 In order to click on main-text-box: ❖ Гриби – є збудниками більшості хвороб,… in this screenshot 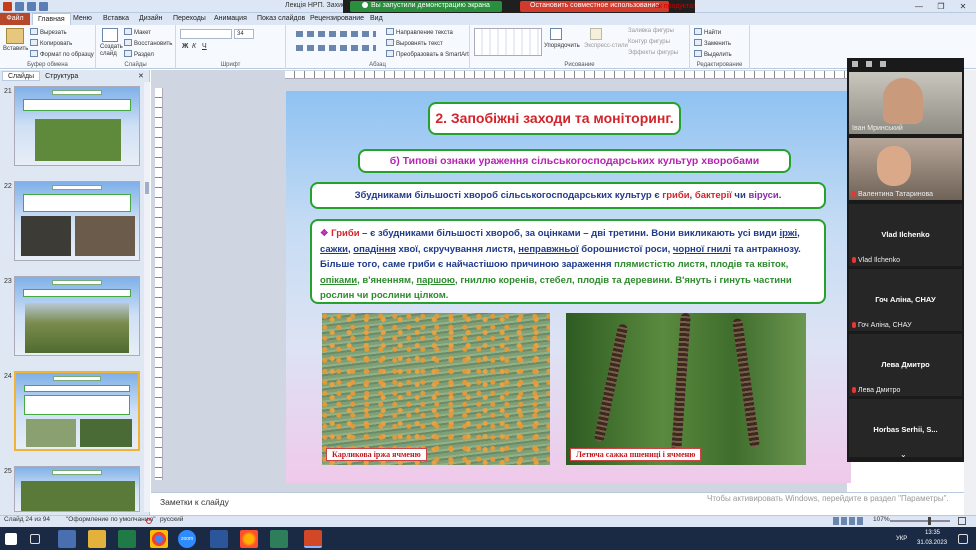, I will do `click(568, 261)`.